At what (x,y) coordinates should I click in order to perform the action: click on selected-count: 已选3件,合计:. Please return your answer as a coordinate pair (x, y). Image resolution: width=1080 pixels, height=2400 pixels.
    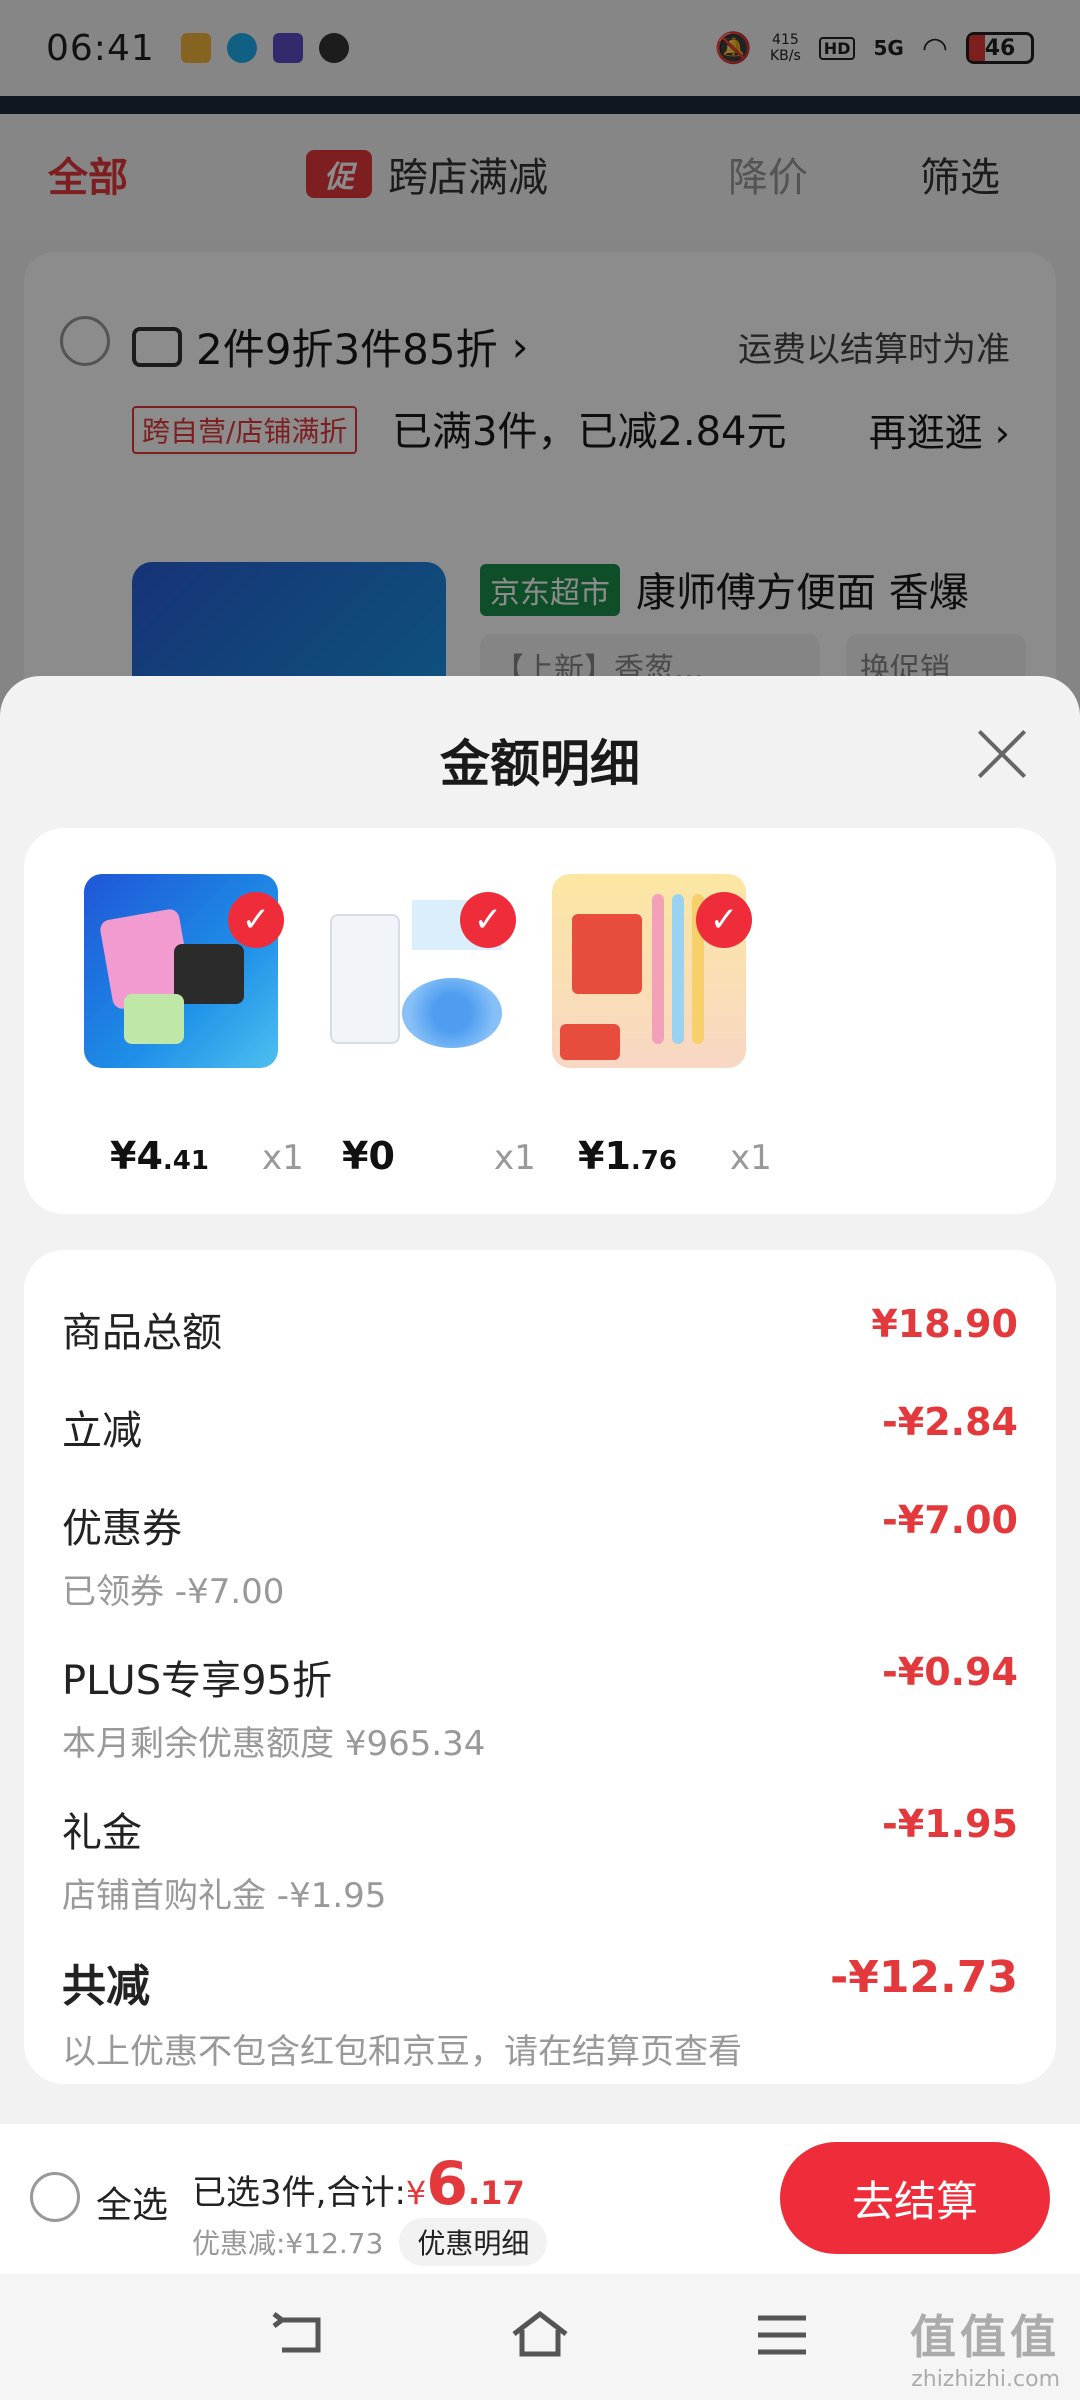
    Looking at the image, I should click on (299, 2193).